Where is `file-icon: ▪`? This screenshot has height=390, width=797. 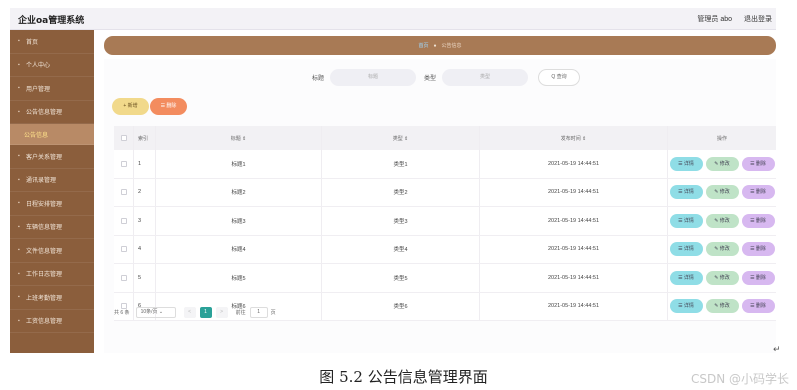
file-icon: ▪ is located at coordinates (19, 250).